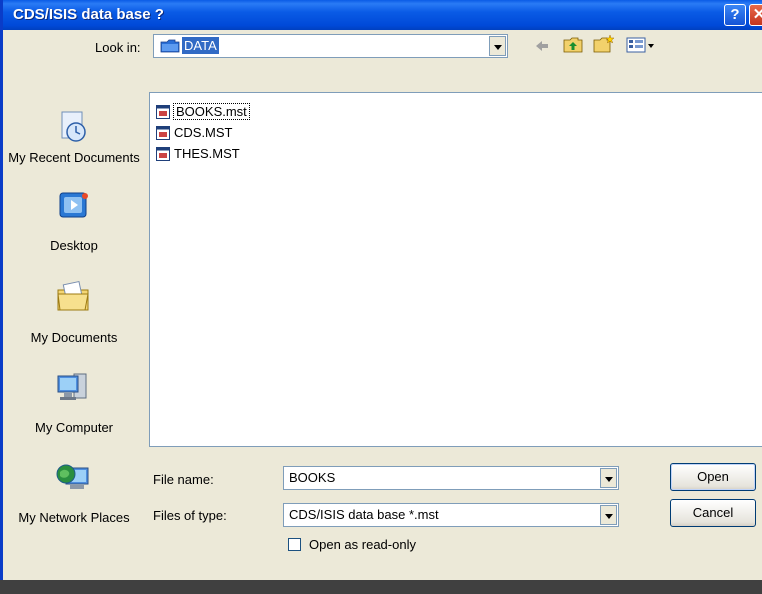 This screenshot has height=594, width=762. I want to click on place-label-network: My Network Places, so click(74, 517).